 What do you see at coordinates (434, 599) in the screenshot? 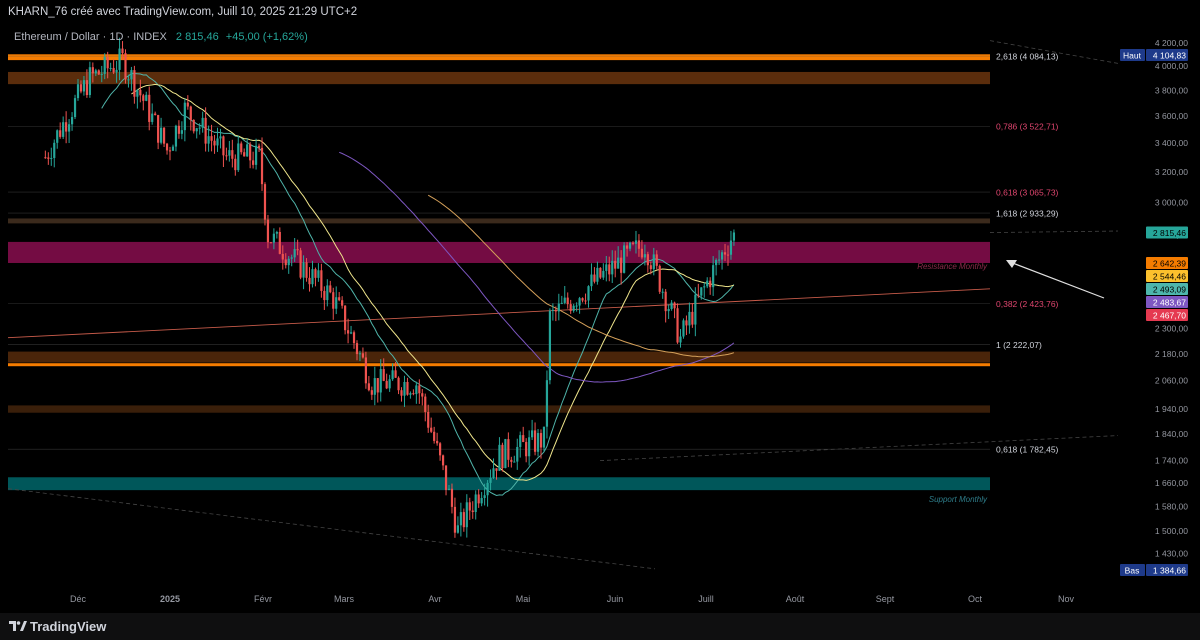
I see `time-tick: Avr` at bounding box center [434, 599].